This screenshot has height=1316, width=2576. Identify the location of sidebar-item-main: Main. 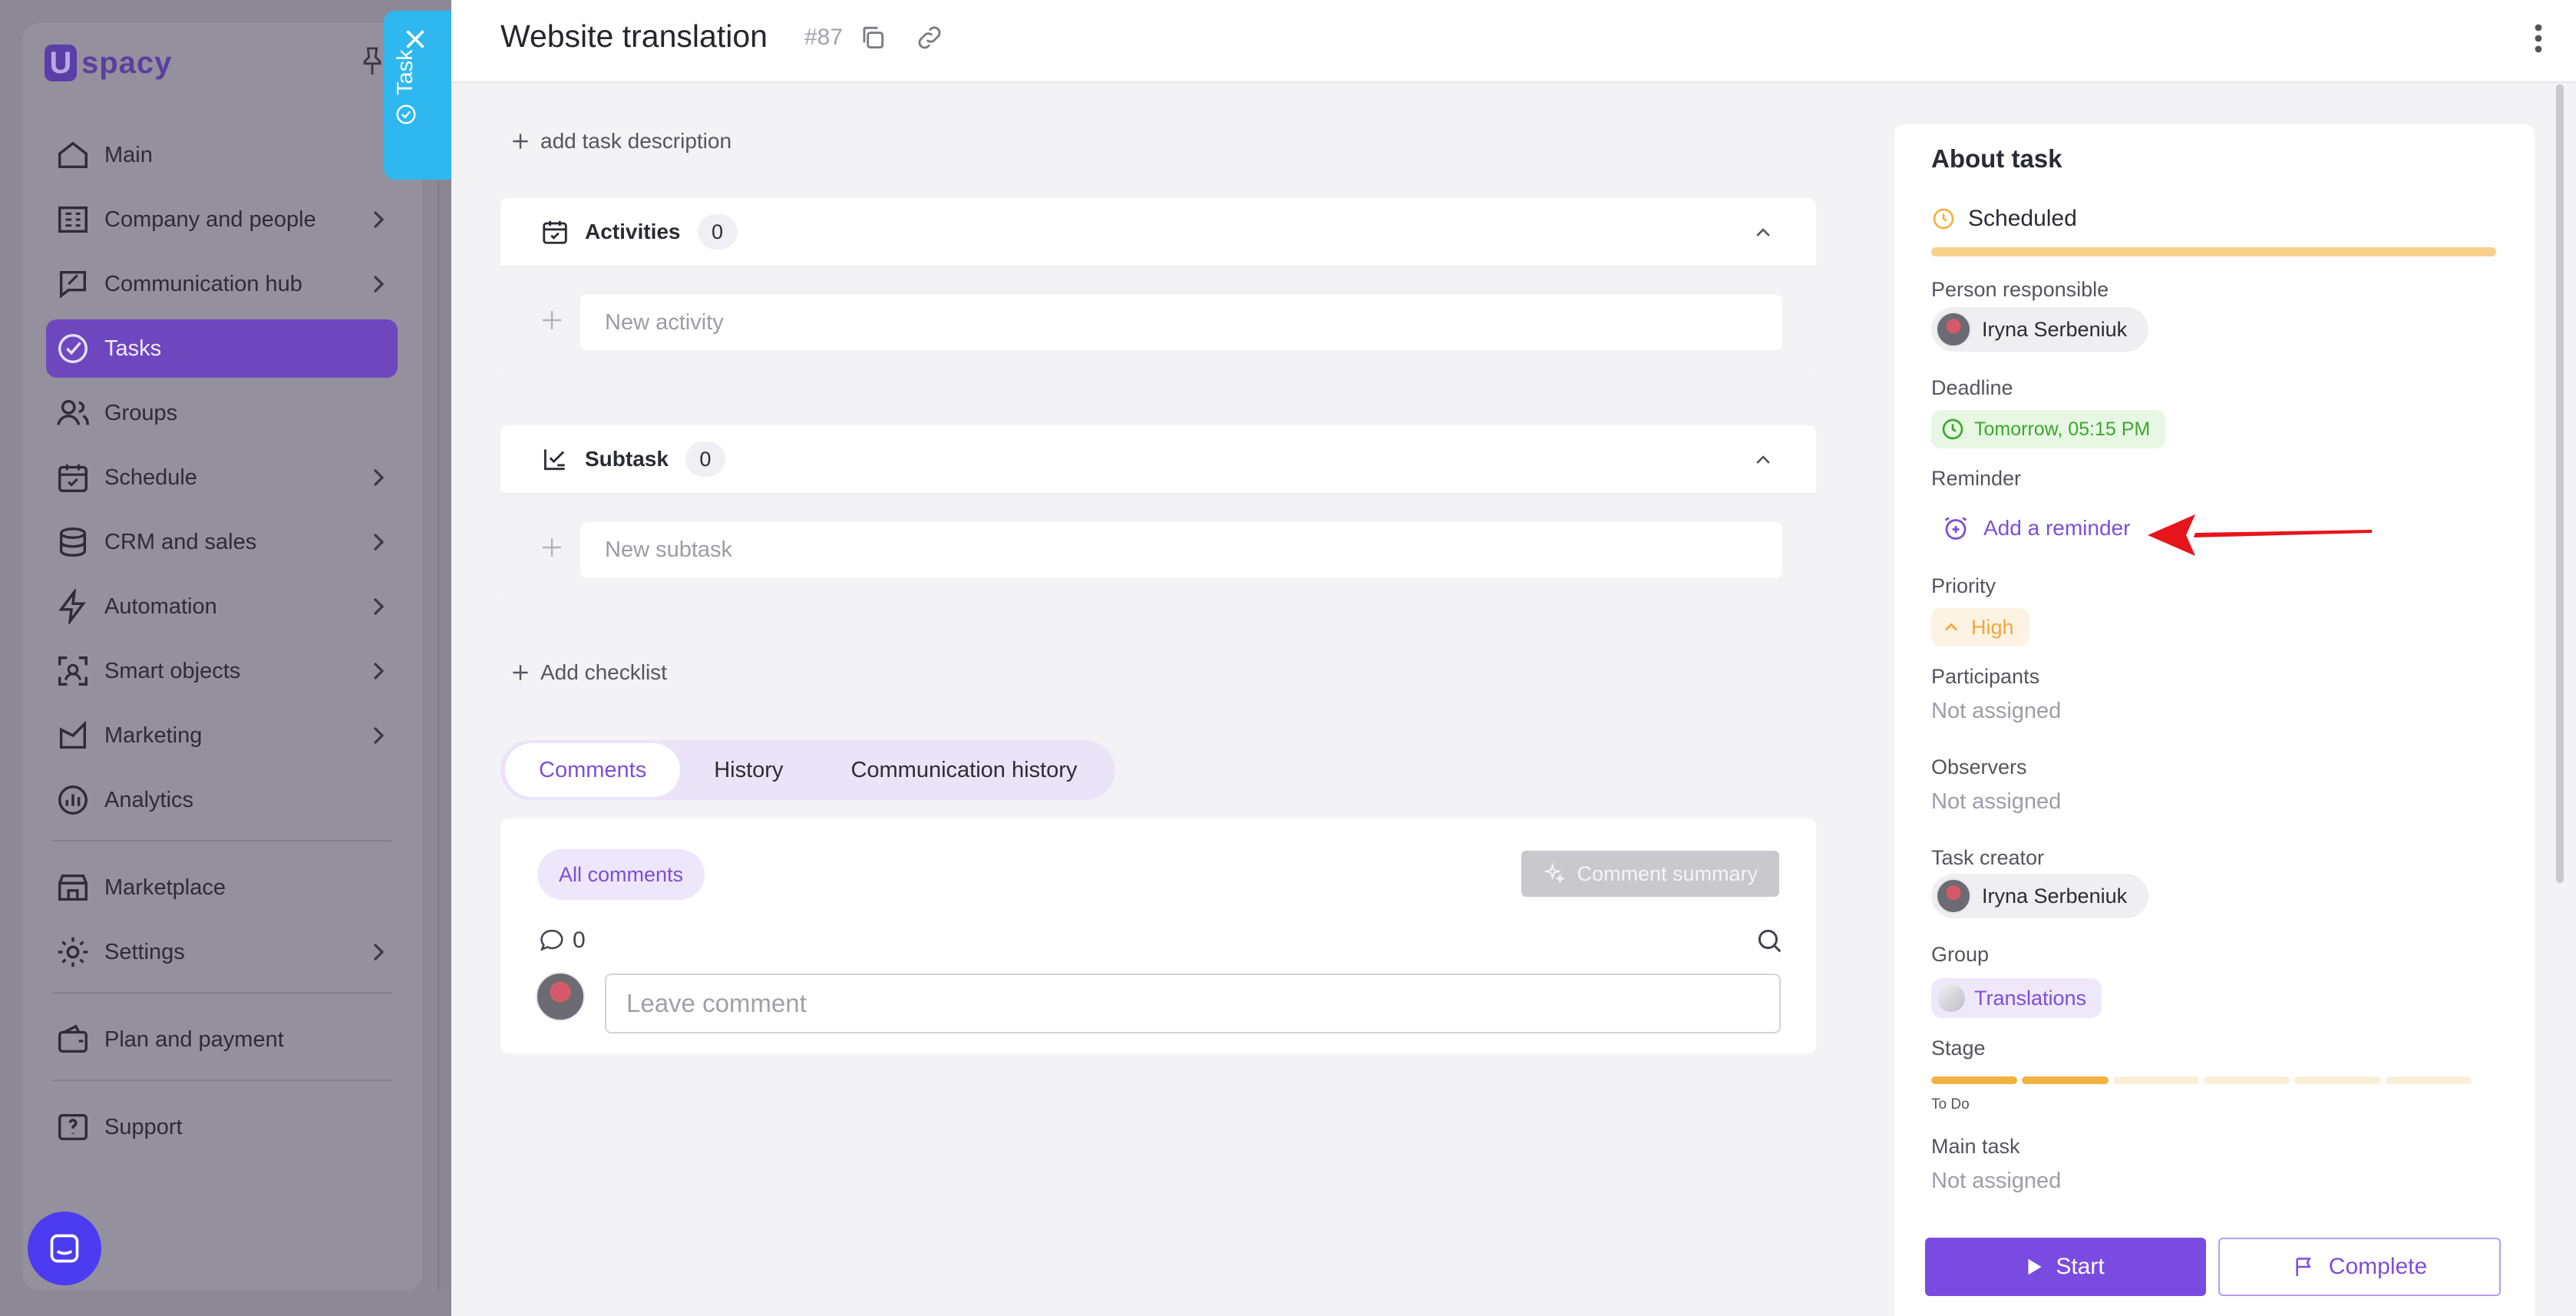
(222, 155).